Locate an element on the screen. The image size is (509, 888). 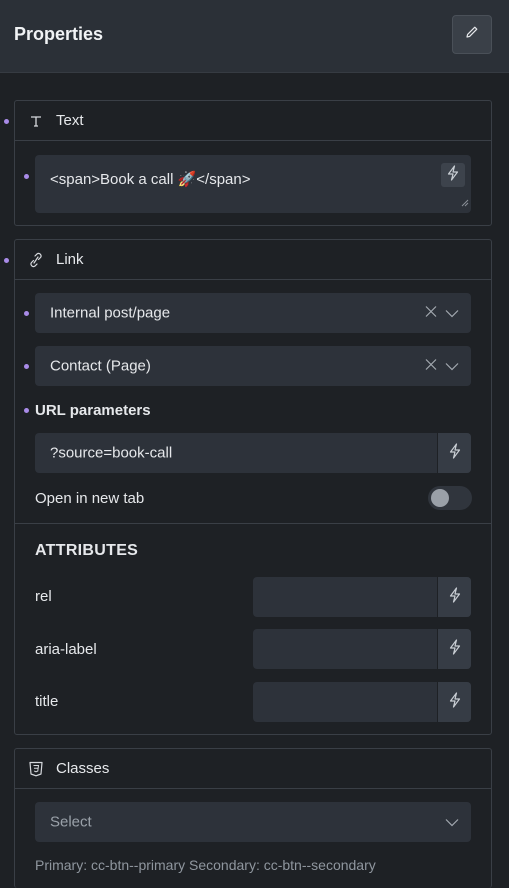
attribute-rel-input is located at coordinates (362, 597).